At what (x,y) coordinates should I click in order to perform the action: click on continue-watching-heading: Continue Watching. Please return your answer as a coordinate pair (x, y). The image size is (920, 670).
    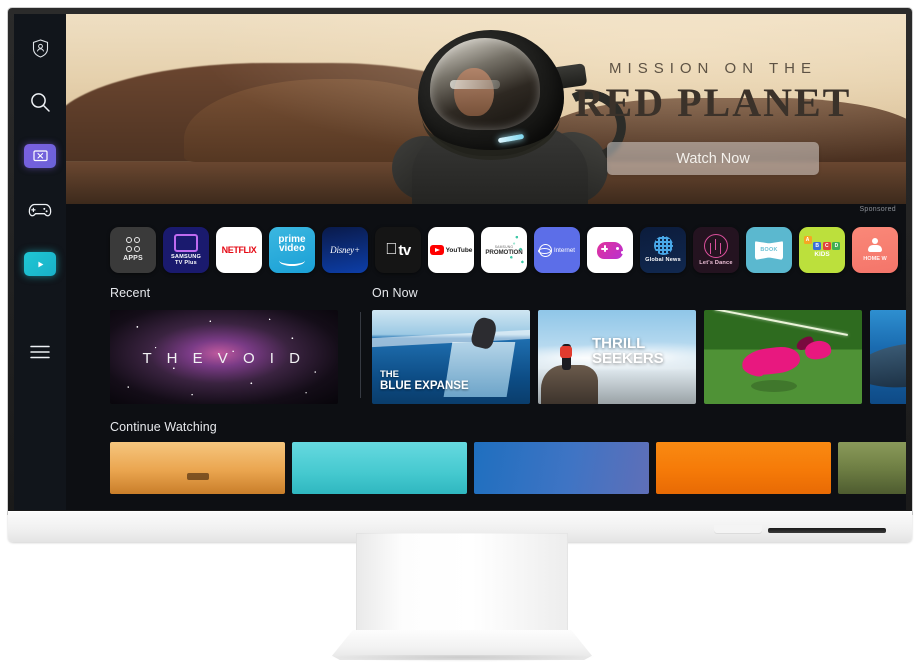
    Looking at the image, I should click on (163, 427).